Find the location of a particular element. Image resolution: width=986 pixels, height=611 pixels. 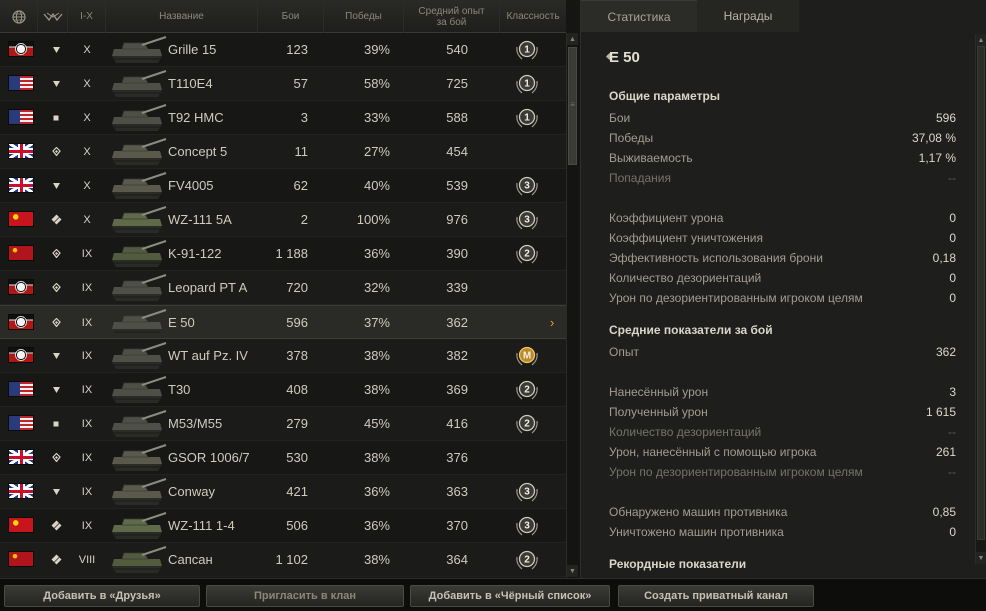

mastery-badge-icon: M is located at coordinates (527, 356).